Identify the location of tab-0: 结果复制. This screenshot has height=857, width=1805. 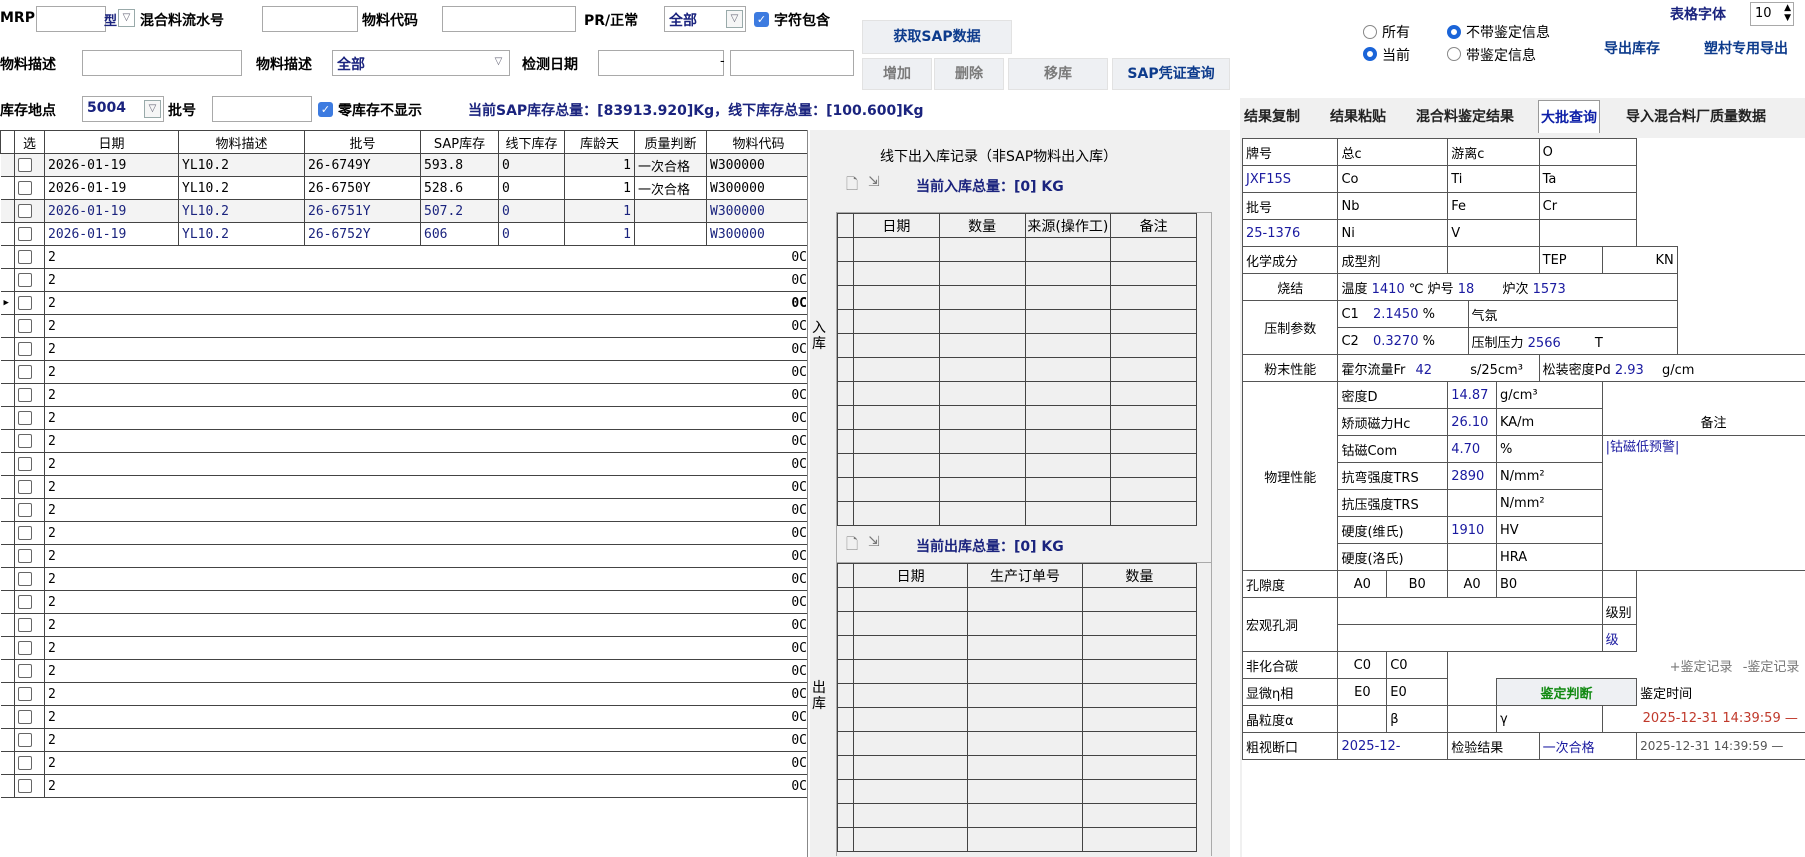
(1272, 116).